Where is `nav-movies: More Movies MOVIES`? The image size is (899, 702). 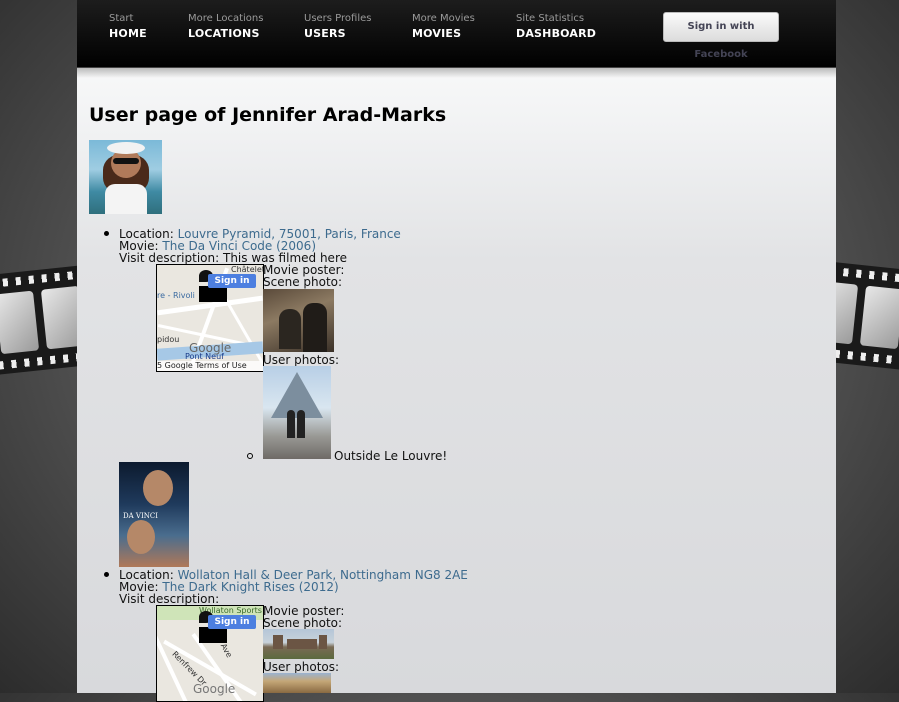
nav-movies: More Movies MOVIES is located at coordinates (443, 26).